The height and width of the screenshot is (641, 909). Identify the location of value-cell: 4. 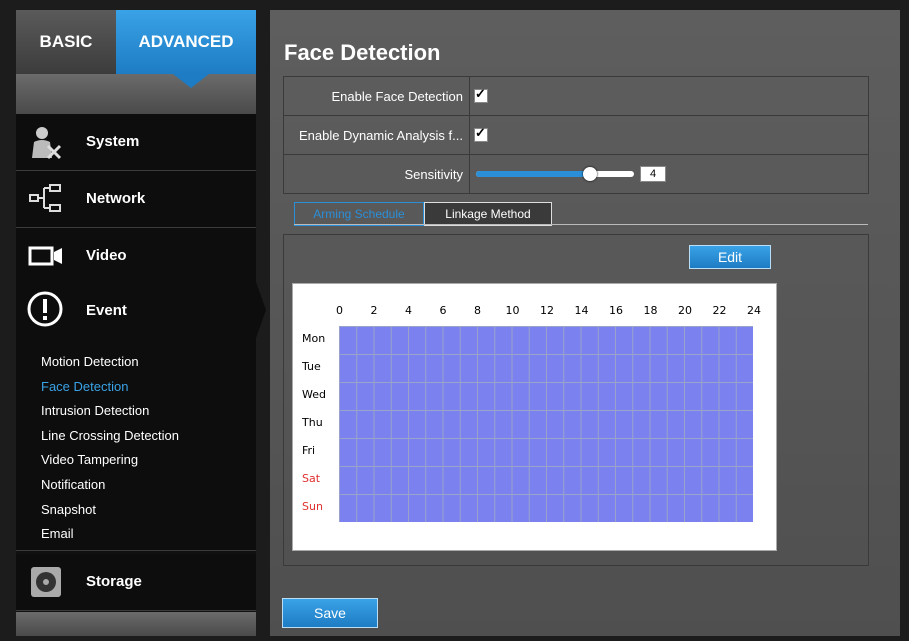
(570, 174).